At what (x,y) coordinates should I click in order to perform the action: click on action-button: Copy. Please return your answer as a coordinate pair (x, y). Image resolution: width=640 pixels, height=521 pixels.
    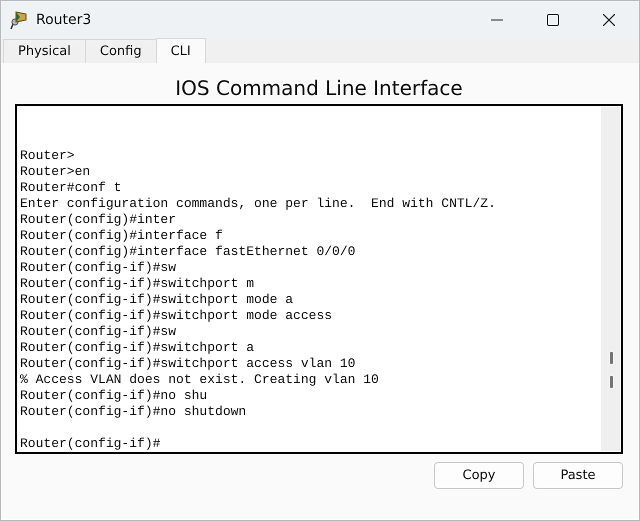
    Looking at the image, I should click on (479, 475).